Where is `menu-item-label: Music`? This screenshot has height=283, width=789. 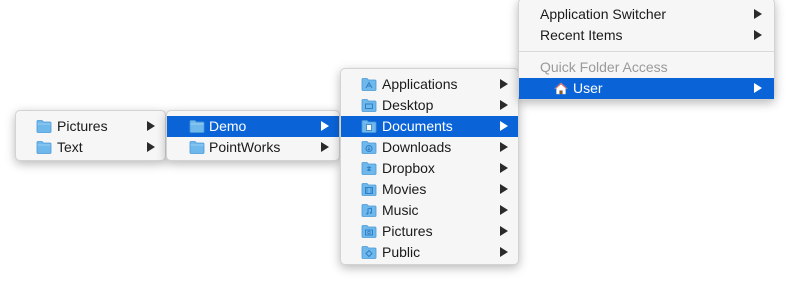 menu-item-label: Music is located at coordinates (400, 210).